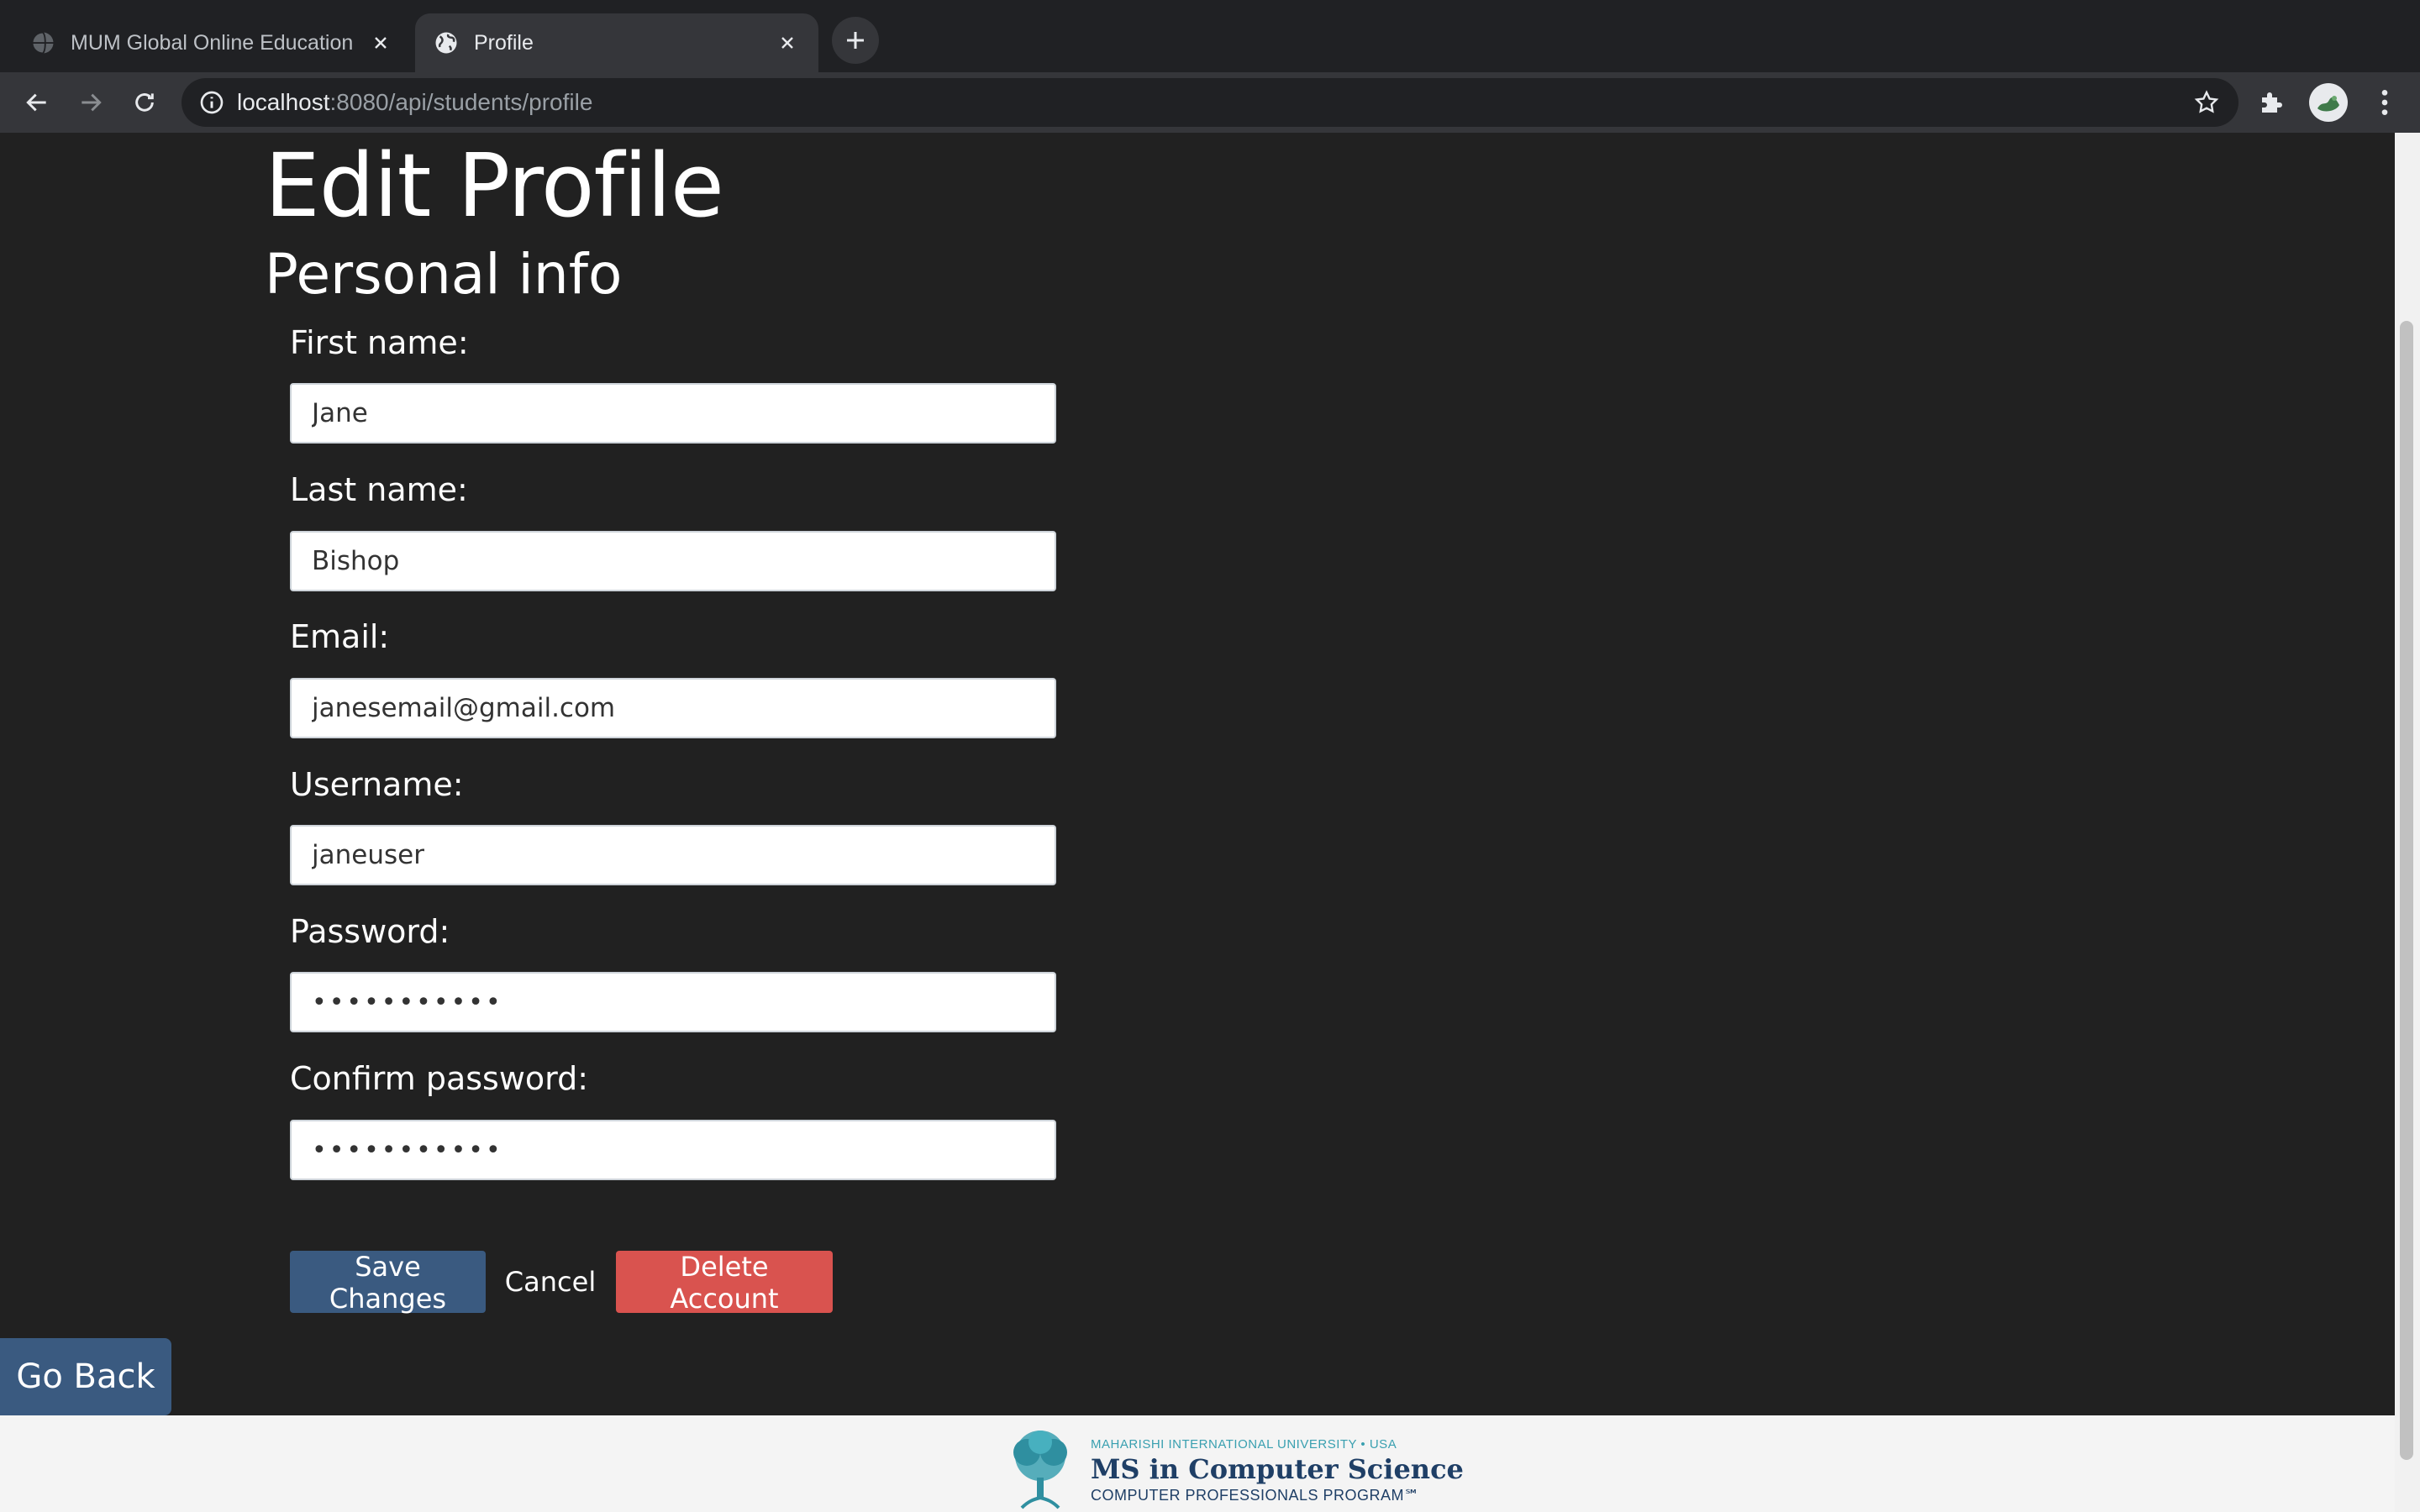 Image resolution: width=2420 pixels, height=1512 pixels. What do you see at coordinates (1255, 1495) in the screenshot?
I see `logo-program-subtitle: COMPUTER PROFESSIONALS PROGRAM℠` at bounding box center [1255, 1495].